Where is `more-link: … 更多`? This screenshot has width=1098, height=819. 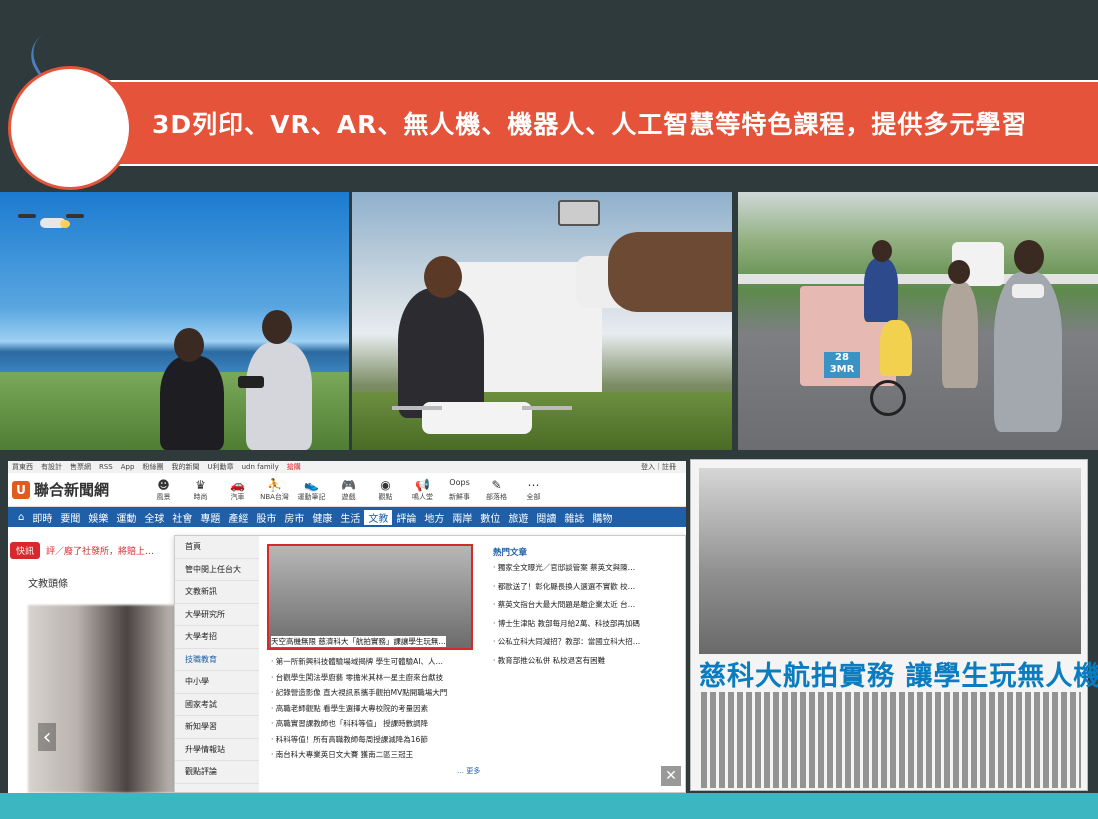 more-link: … 更多 is located at coordinates (468, 771).